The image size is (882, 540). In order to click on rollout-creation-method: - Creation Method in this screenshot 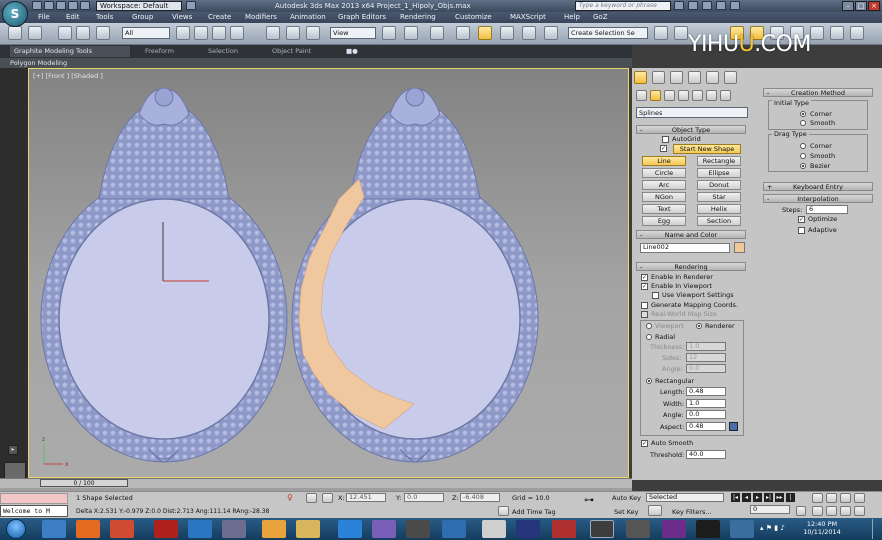, I will do `click(818, 92)`.